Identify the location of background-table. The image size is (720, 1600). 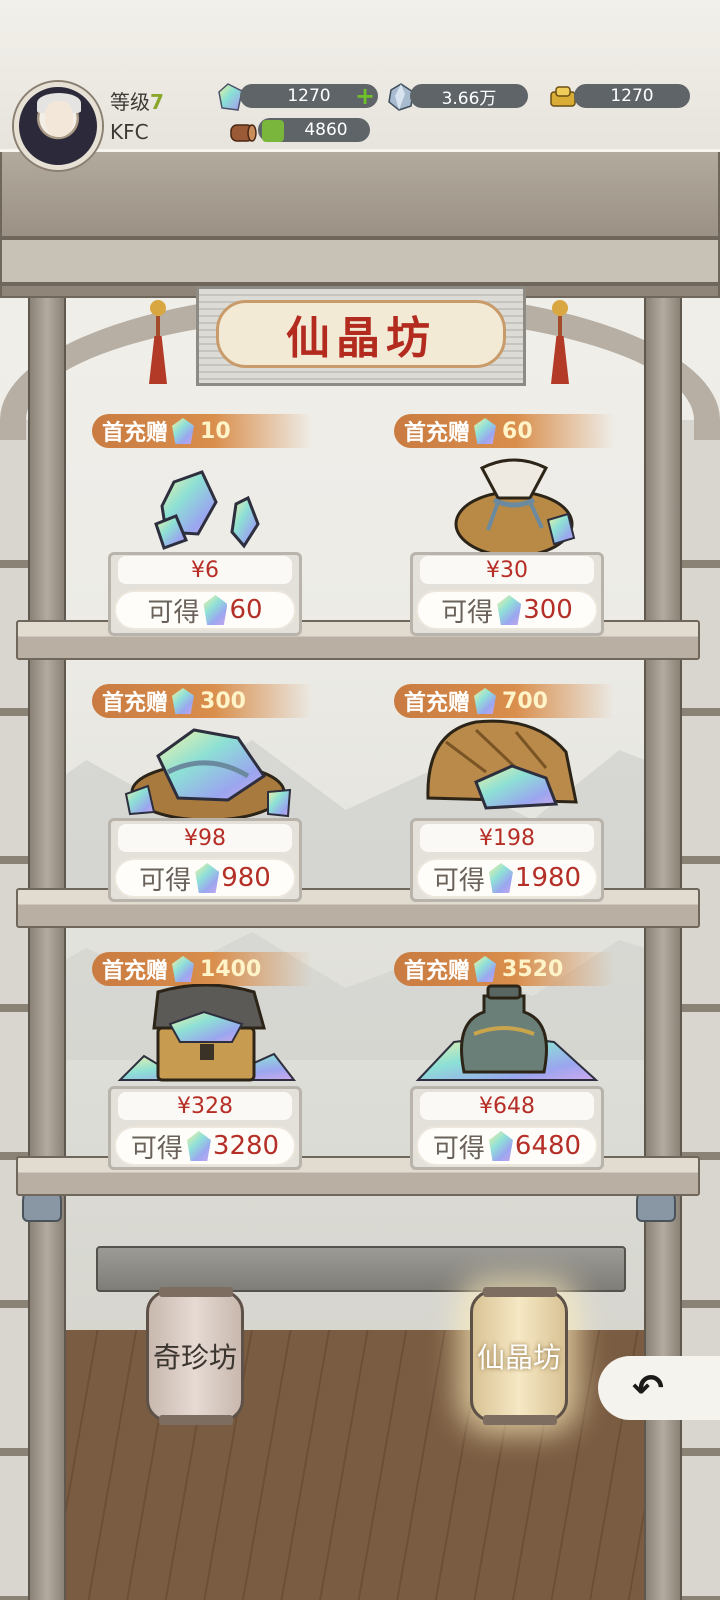
(361, 1269).